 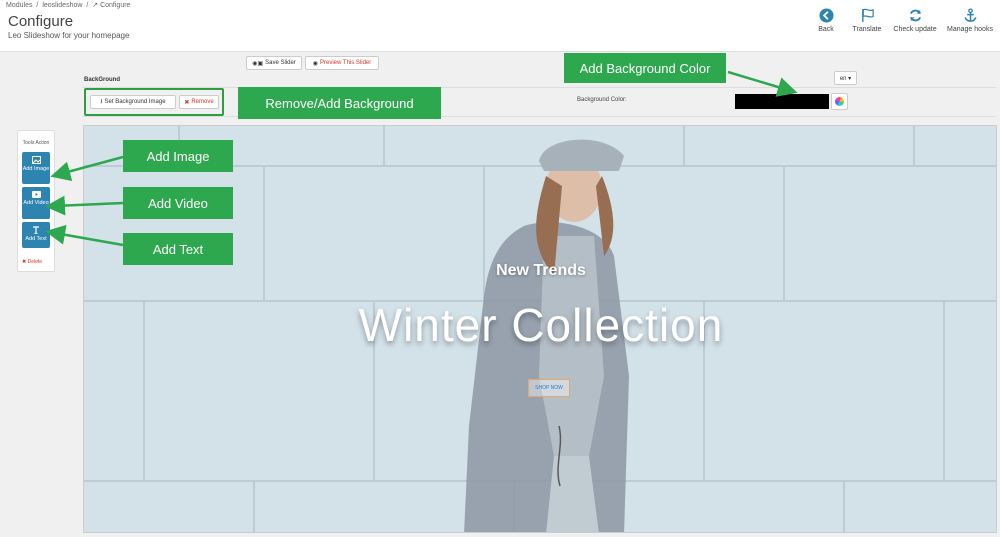 What do you see at coordinates (762, 83) in the screenshot?
I see `arrow-add-background-color` at bounding box center [762, 83].